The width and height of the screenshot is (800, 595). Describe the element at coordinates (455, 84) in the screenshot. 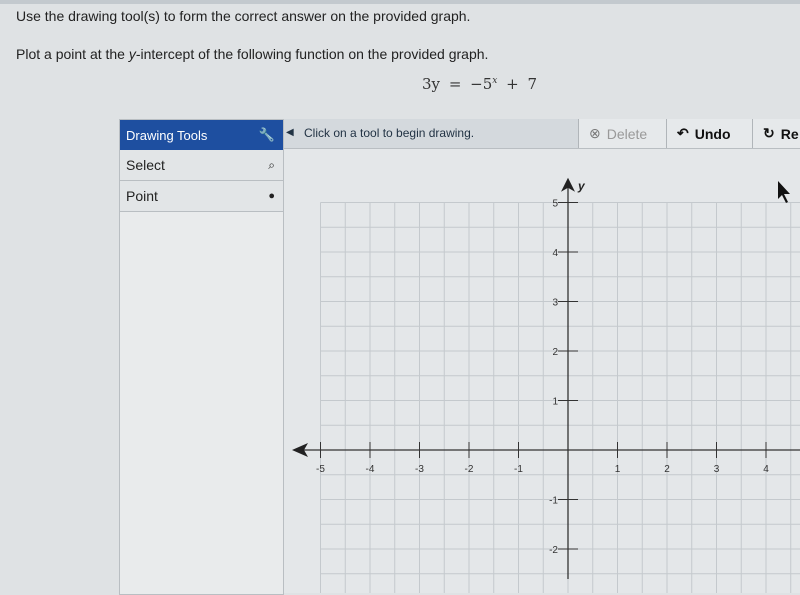

I see `eq-sign: =` at that location.